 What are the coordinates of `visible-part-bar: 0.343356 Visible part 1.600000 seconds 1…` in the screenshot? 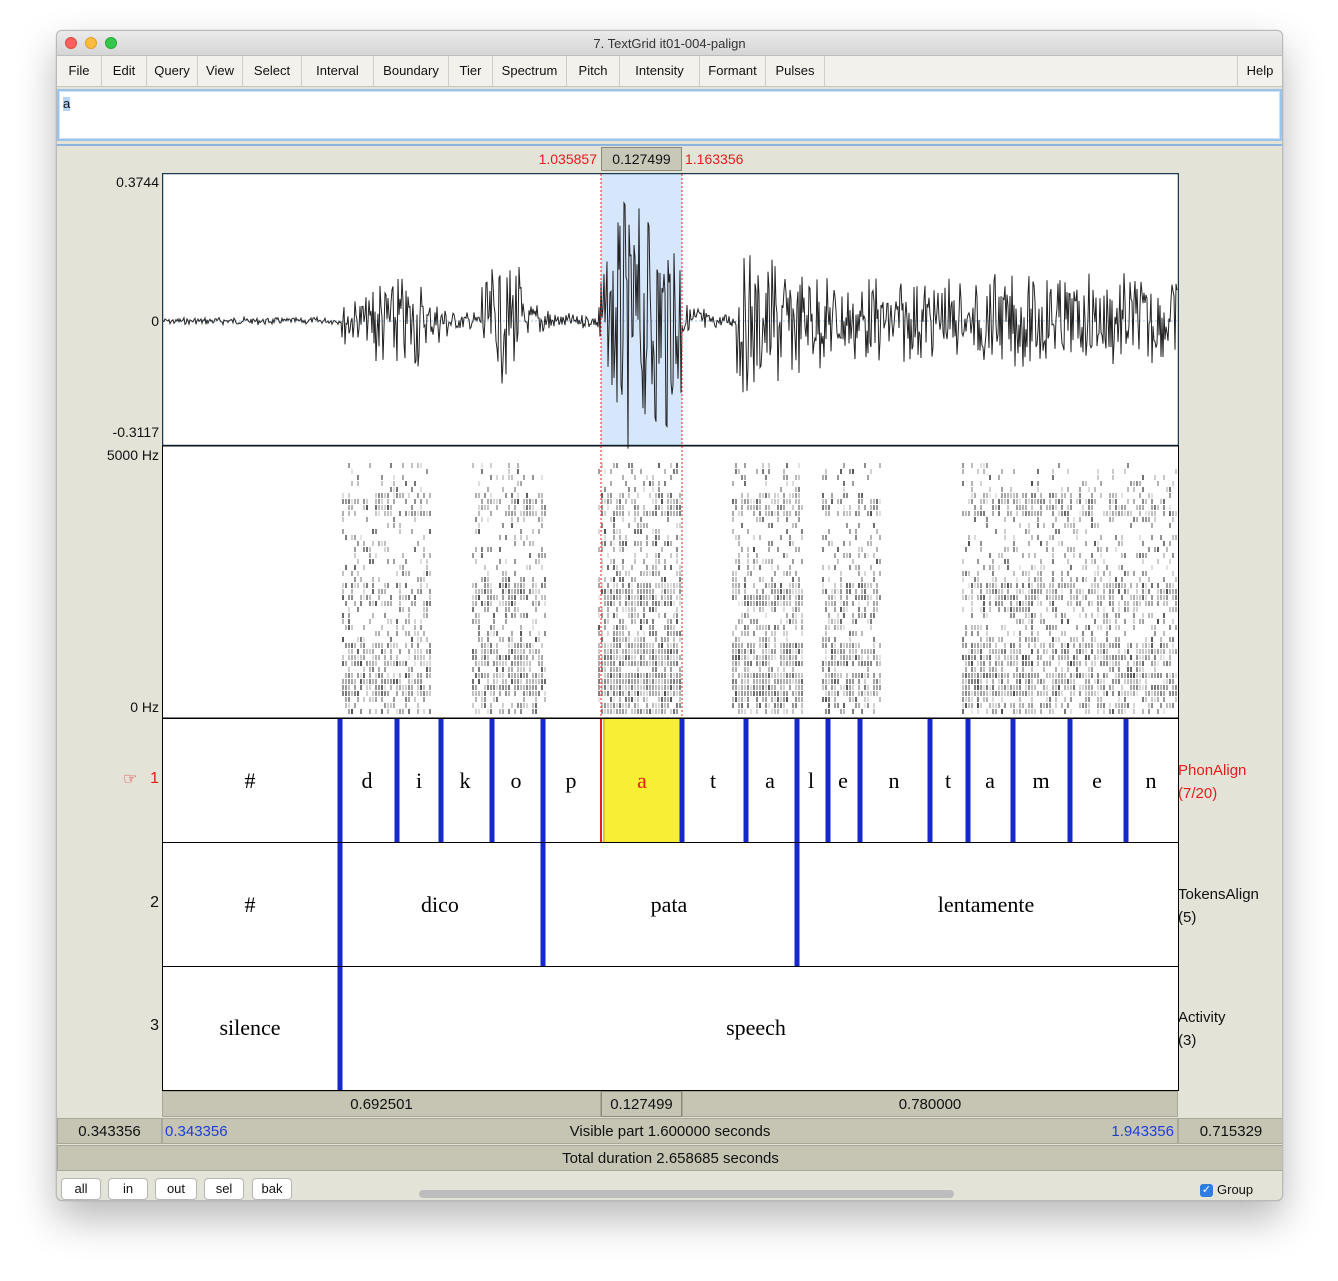 It's located at (670, 1131).